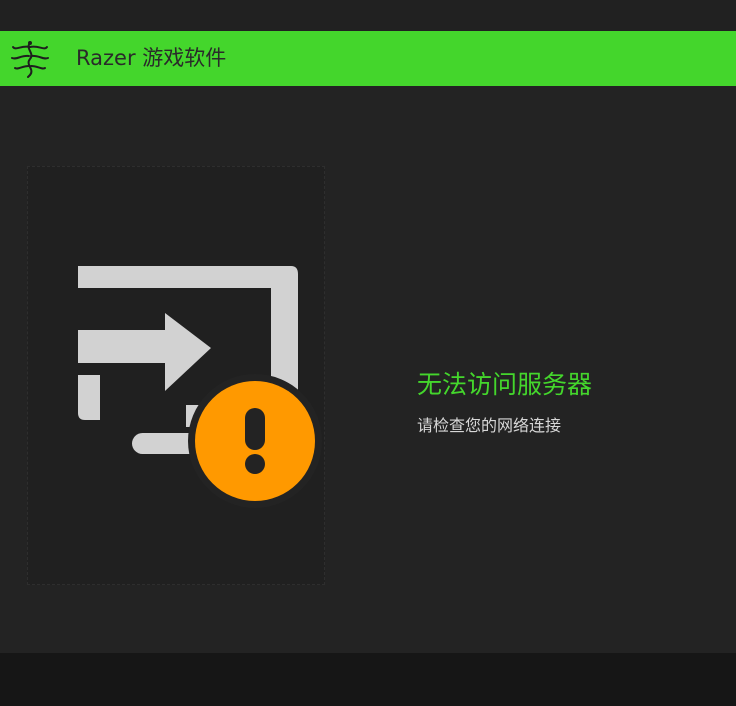 The image size is (736, 706). Describe the element at coordinates (368, 679) in the screenshot. I see `bottom-bar` at that location.